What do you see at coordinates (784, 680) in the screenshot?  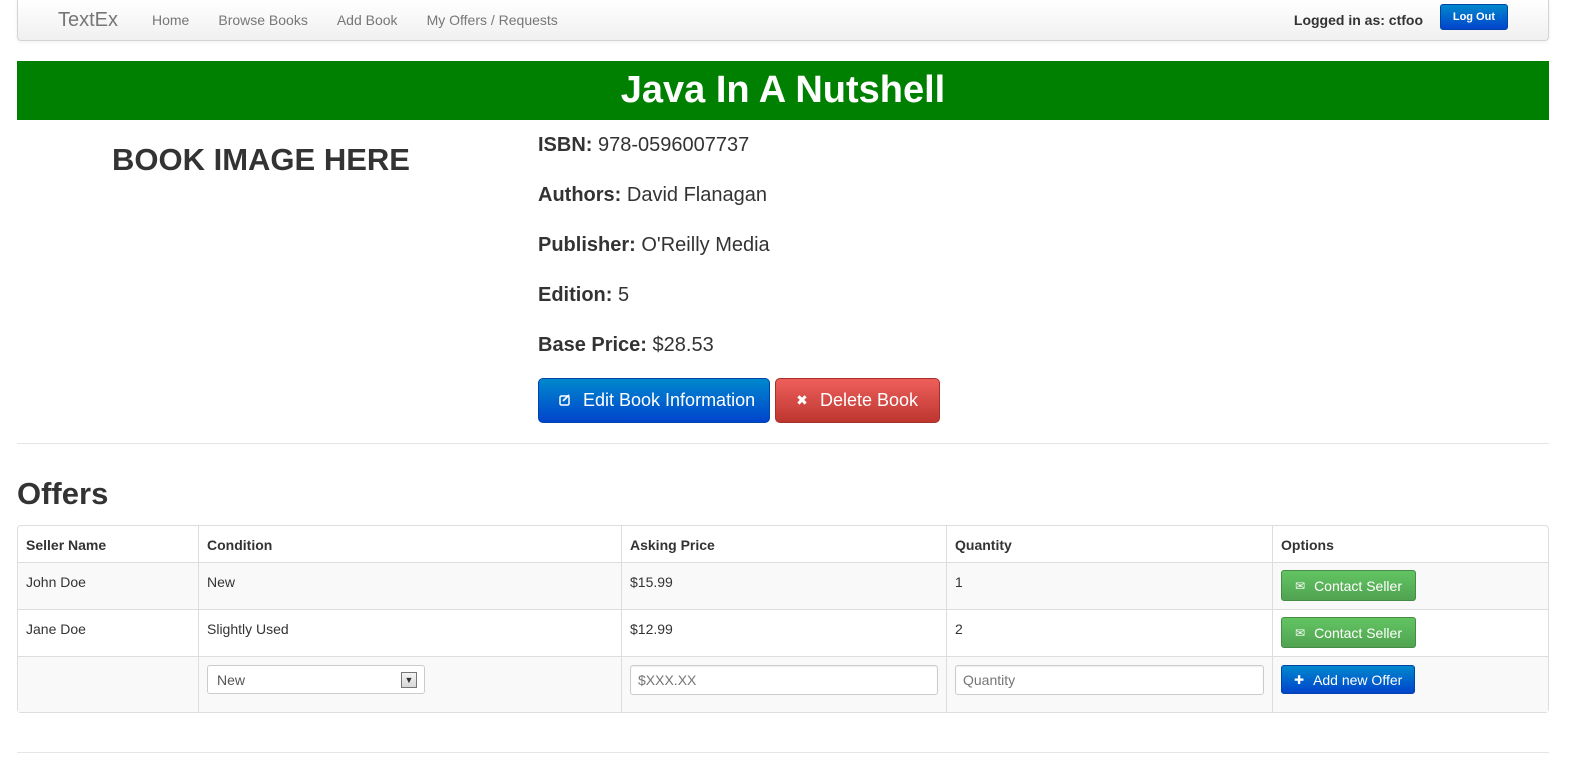 I see `price-input` at bounding box center [784, 680].